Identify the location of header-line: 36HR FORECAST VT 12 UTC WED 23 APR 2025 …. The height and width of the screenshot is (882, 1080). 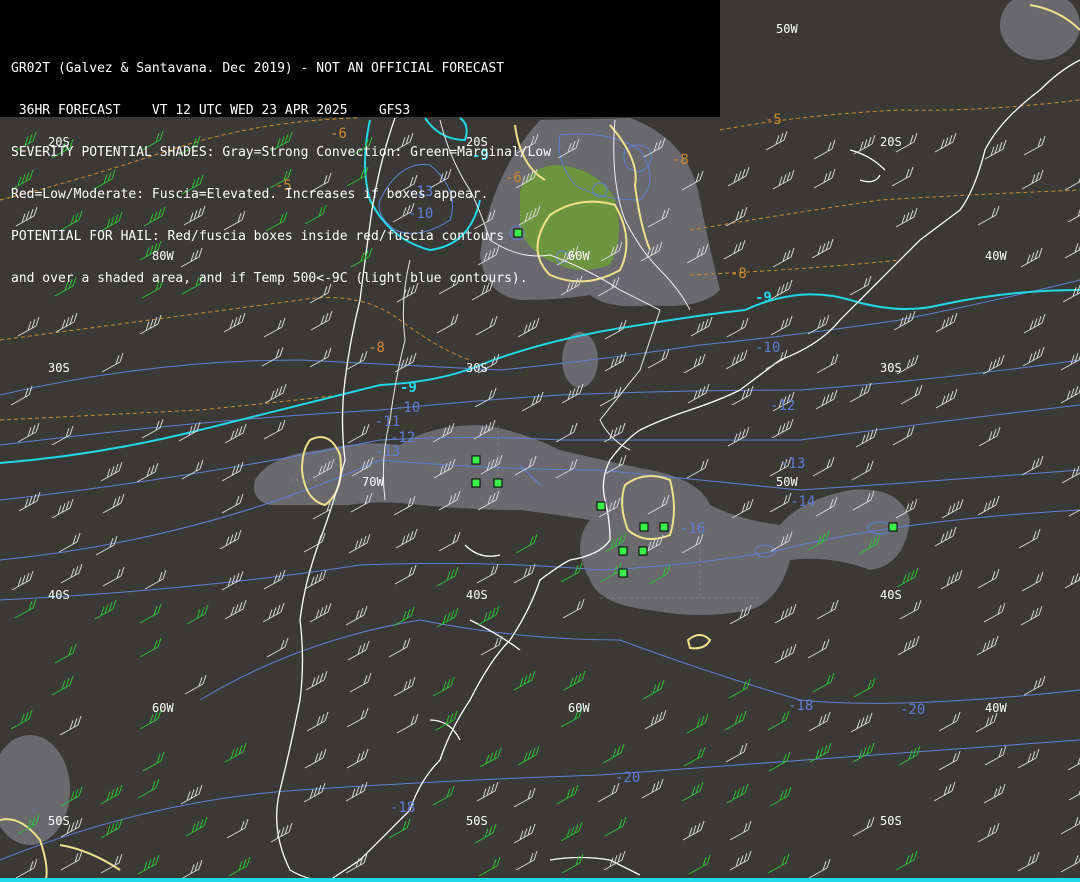
(211, 110).